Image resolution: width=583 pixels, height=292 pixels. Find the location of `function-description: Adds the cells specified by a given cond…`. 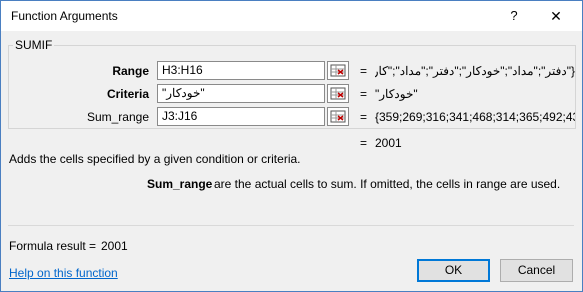

function-description: Adds the cells specified by a given cond… is located at coordinates (155, 159).